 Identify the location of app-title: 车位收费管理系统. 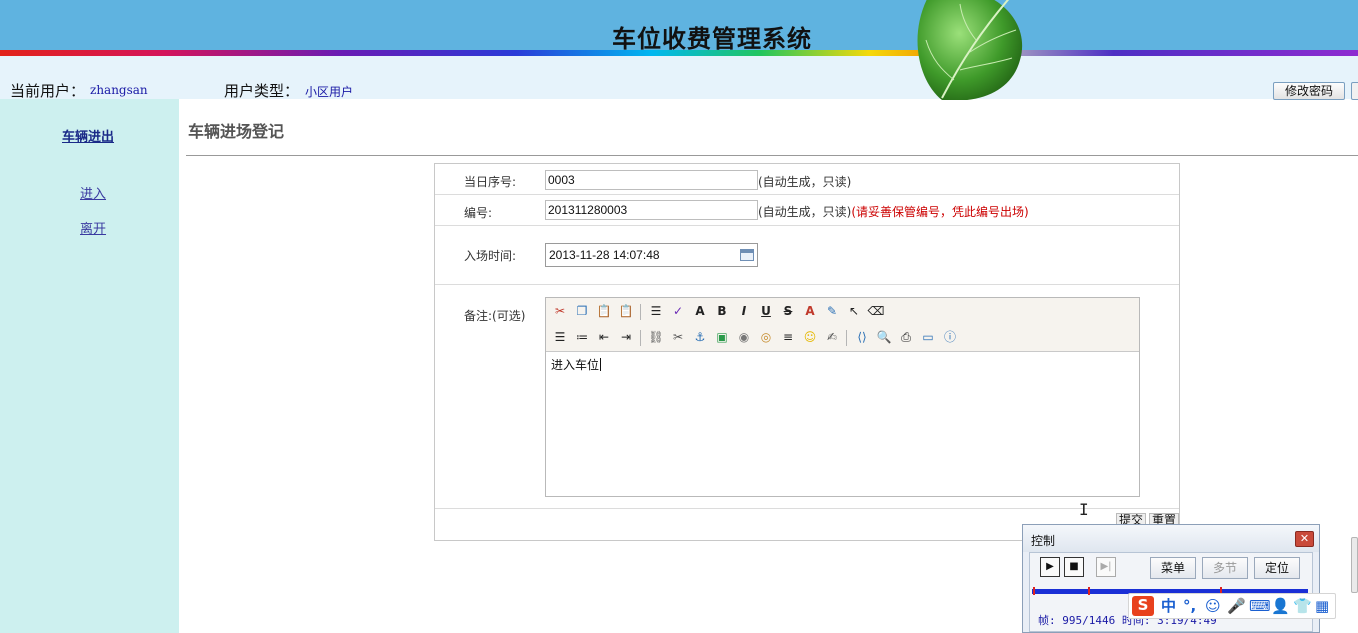
(712, 38).